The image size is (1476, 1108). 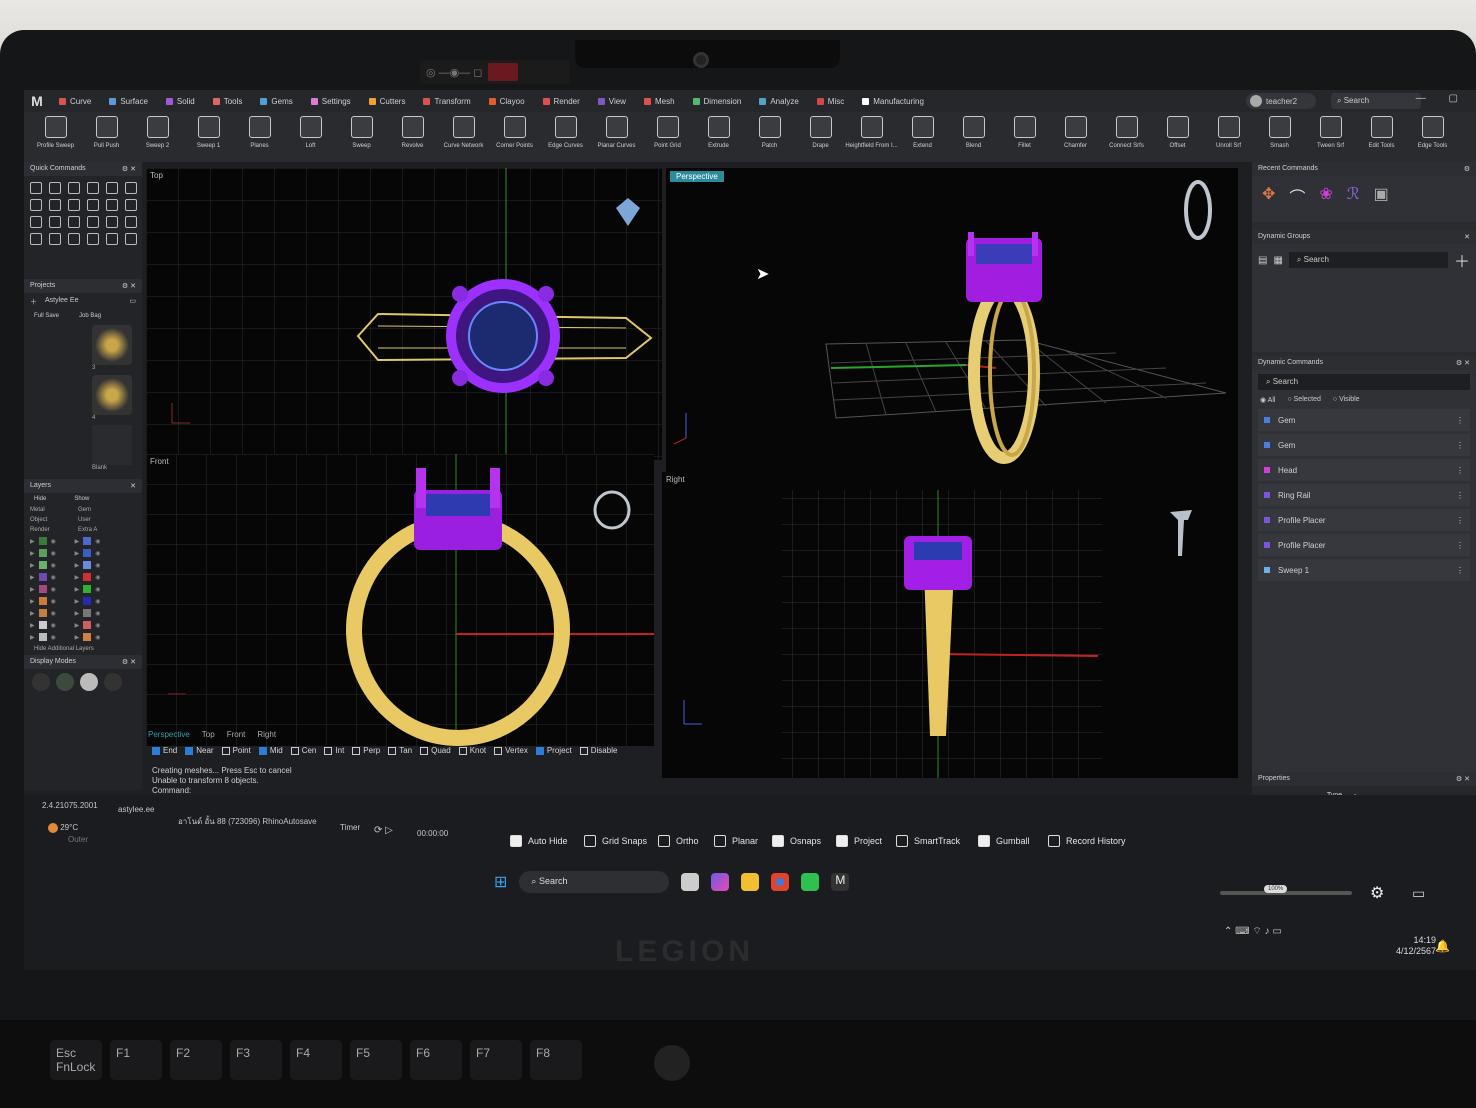 What do you see at coordinates (736, 841) in the screenshot?
I see `status-toggle: Planar` at bounding box center [736, 841].